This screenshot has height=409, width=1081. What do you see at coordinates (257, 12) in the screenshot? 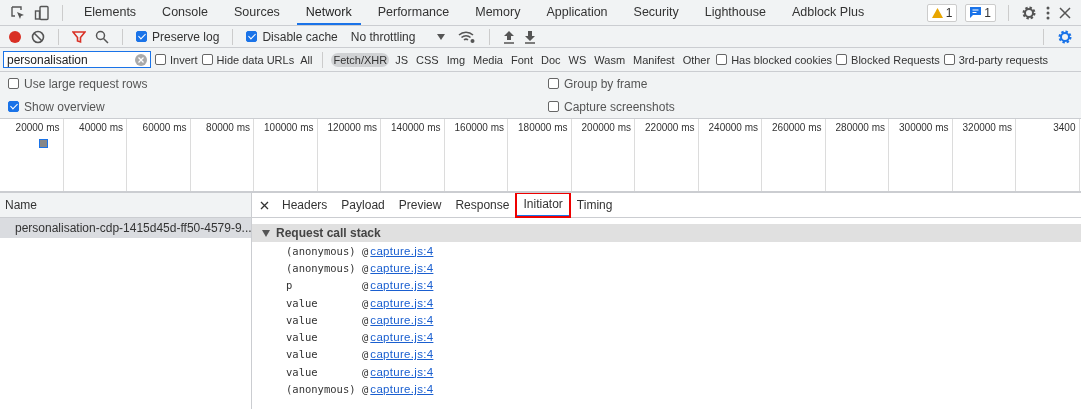
I see `panel-tab: Sources` at bounding box center [257, 12].